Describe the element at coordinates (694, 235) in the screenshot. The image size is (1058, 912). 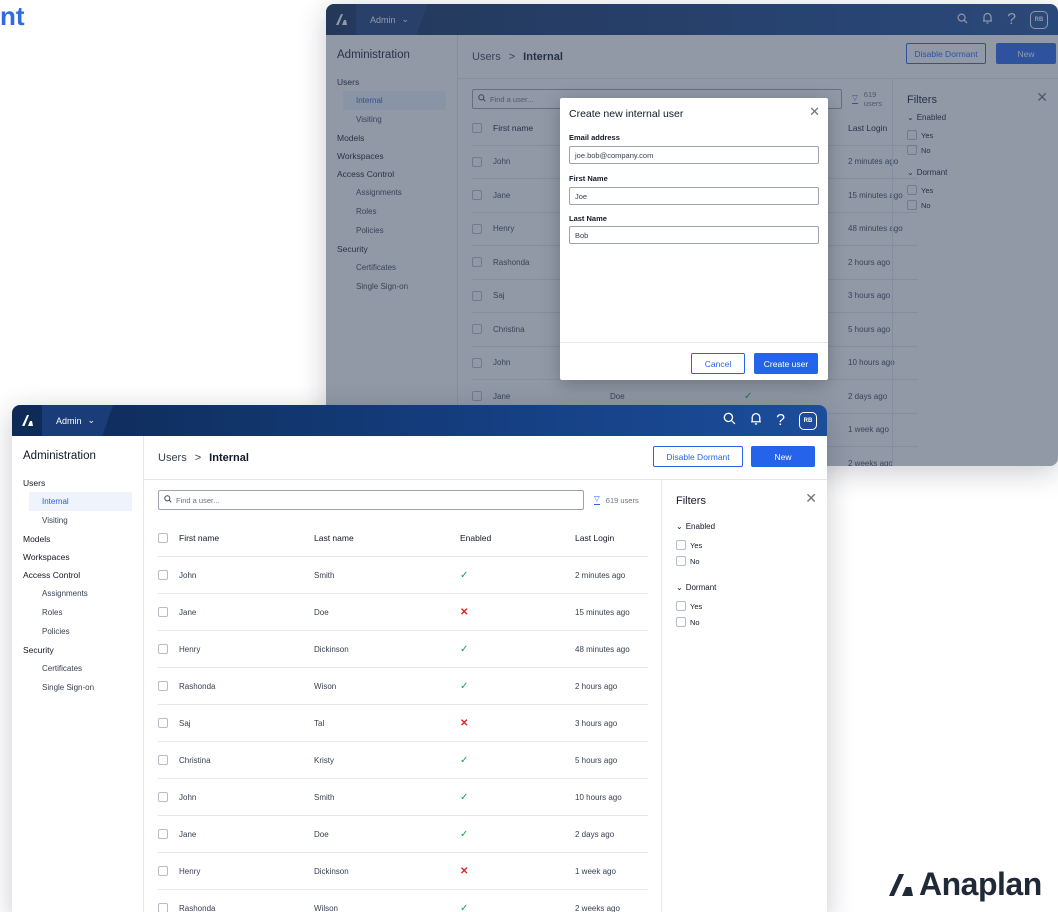
I see `last-name-field: Bob` at that location.